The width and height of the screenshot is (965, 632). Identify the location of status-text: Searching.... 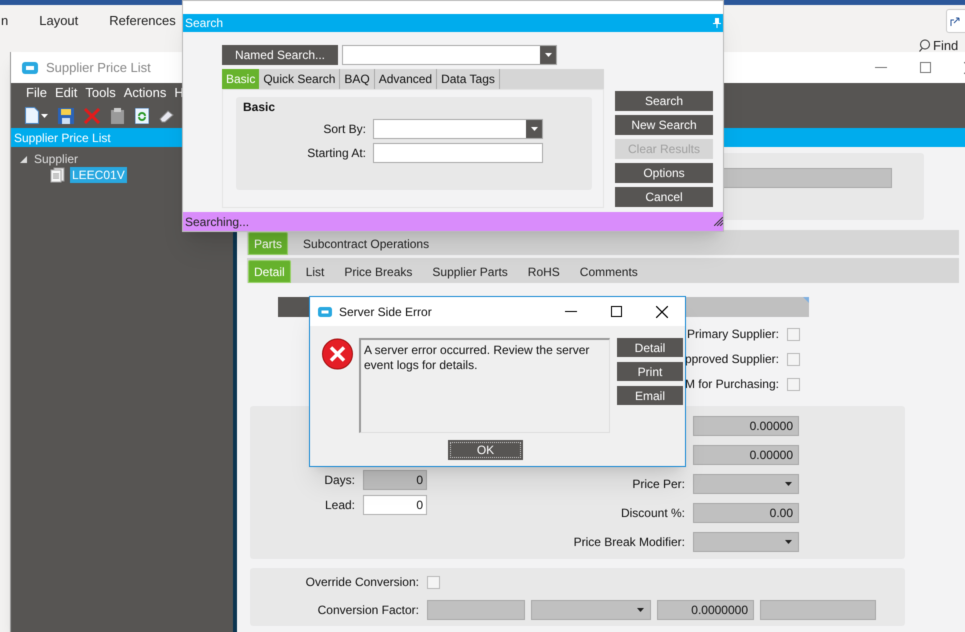
(217, 222).